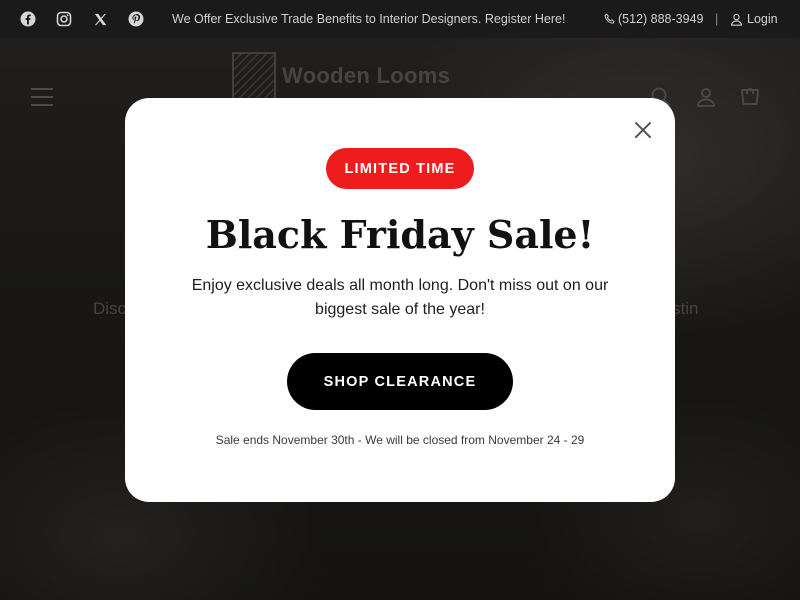 The width and height of the screenshot is (800, 600). What do you see at coordinates (64, 19) in the screenshot?
I see `instagram-icon` at bounding box center [64, 19].